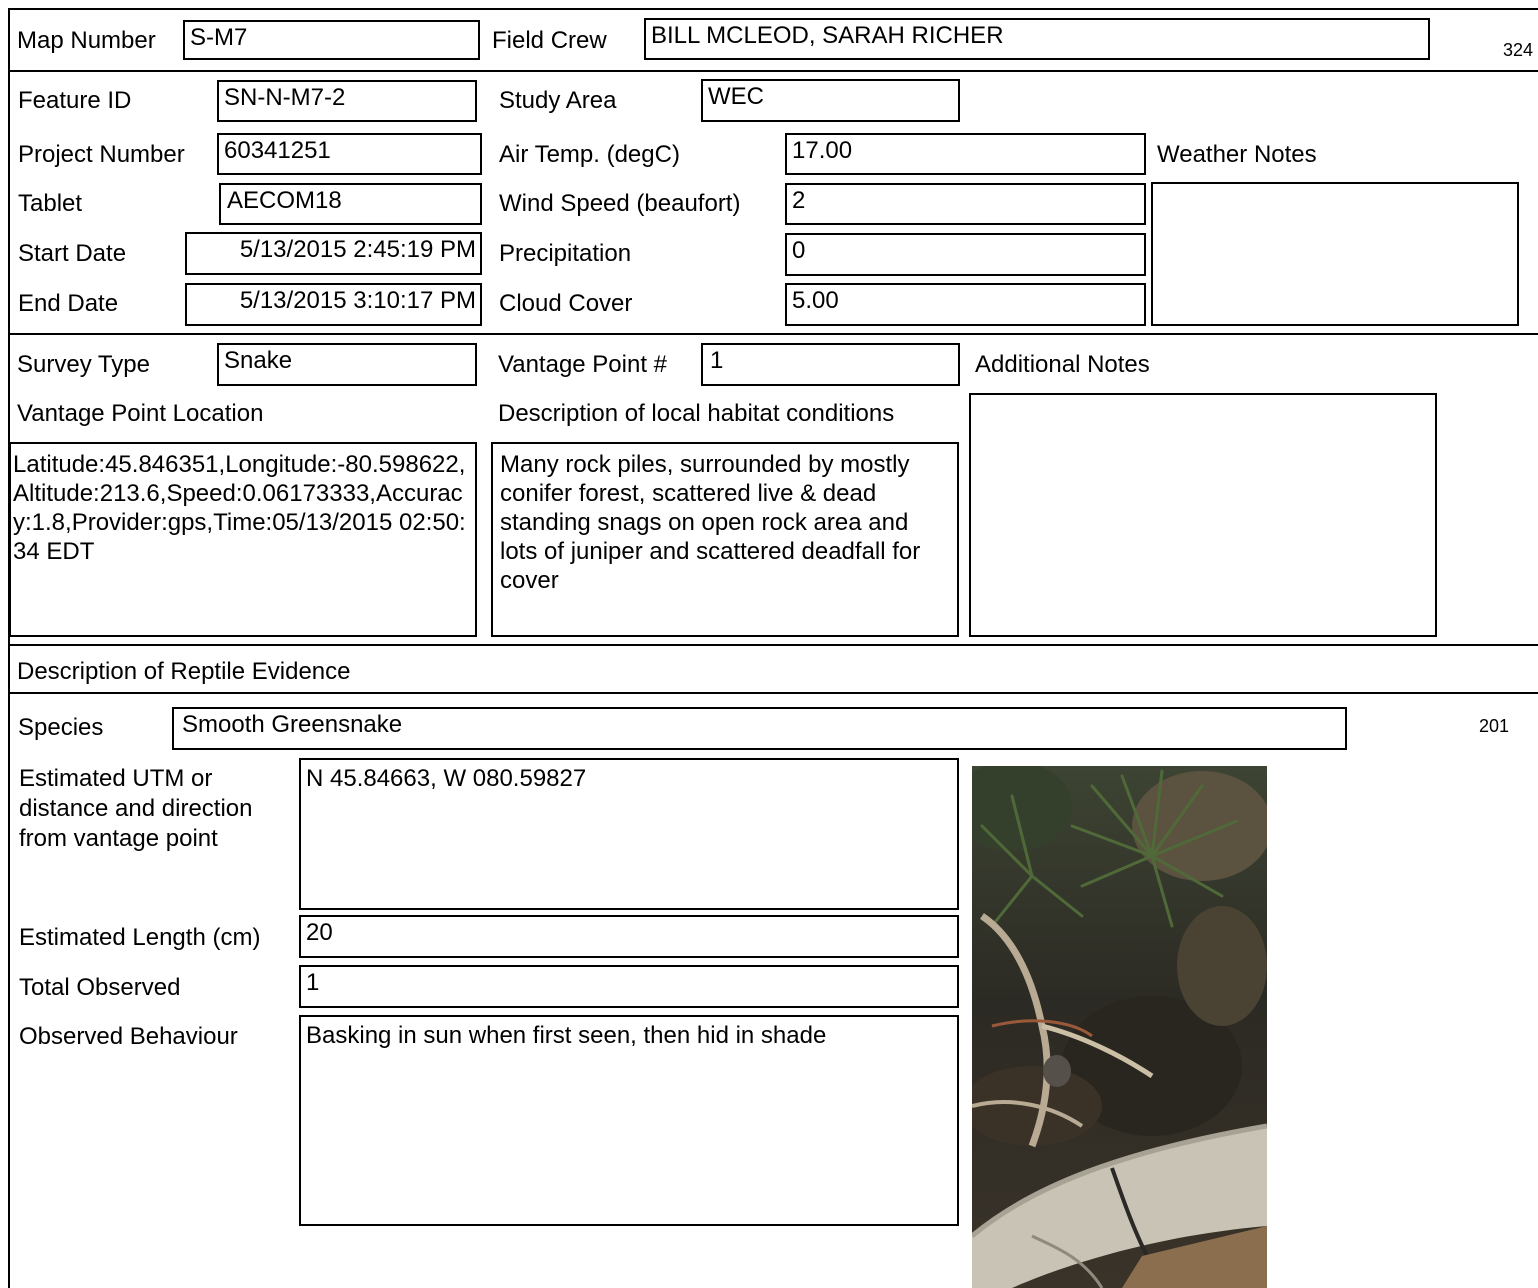 This screenshot has width=1538, height=1288. I want to click on vantage-point-label: Vantage Point #, so click(583, 364).